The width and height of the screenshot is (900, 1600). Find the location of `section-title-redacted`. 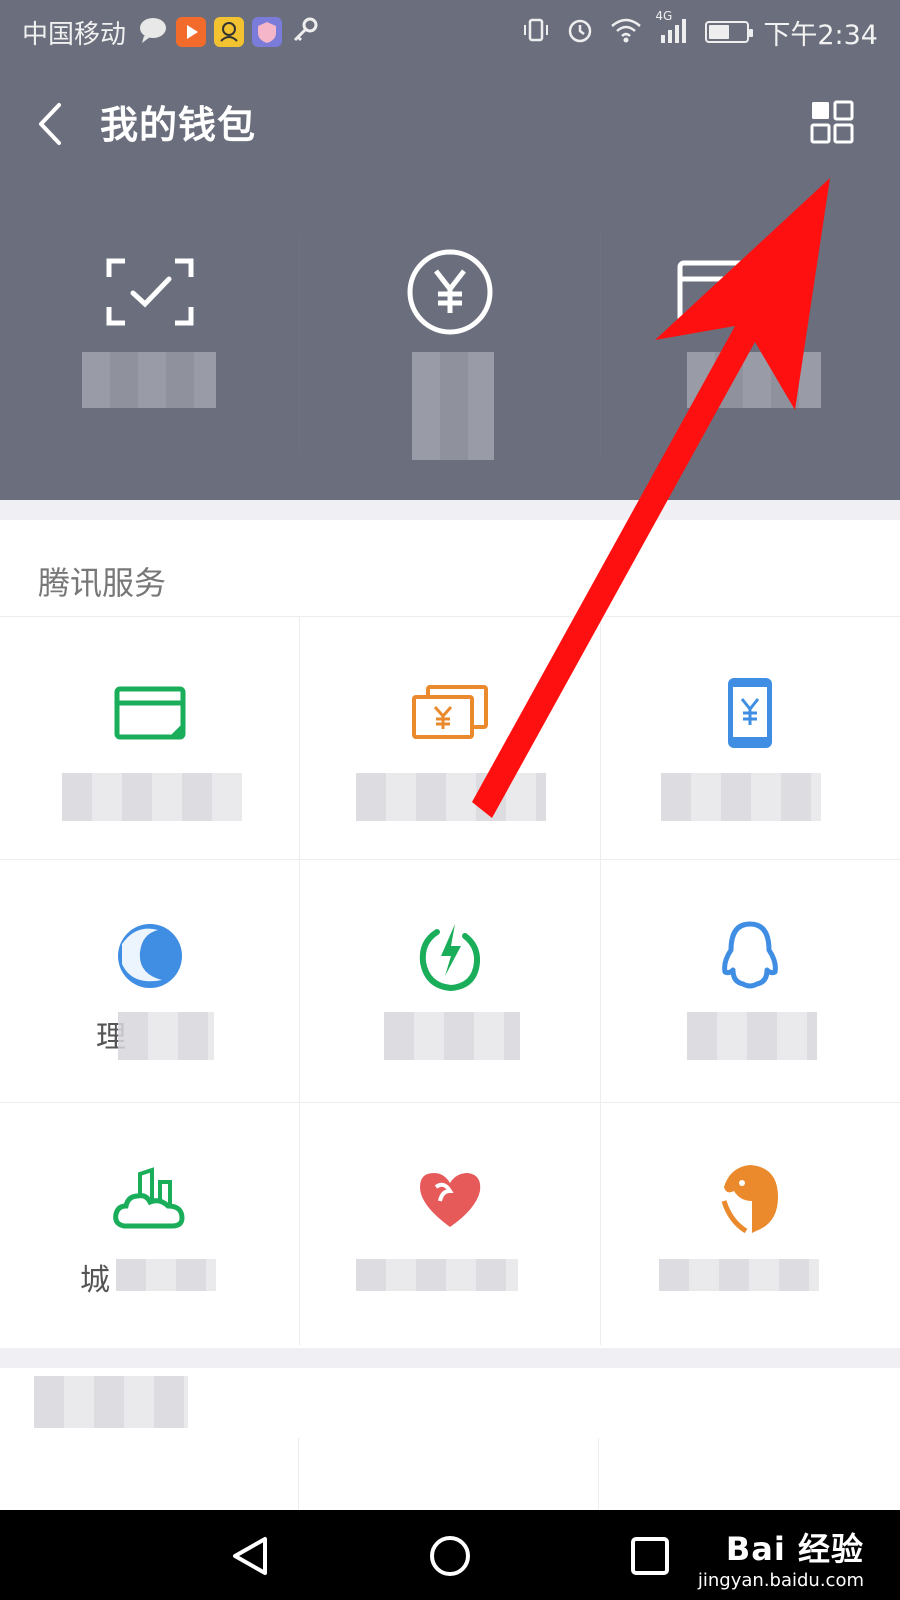

section-title-redacted is located at coordinates (111, 1402).